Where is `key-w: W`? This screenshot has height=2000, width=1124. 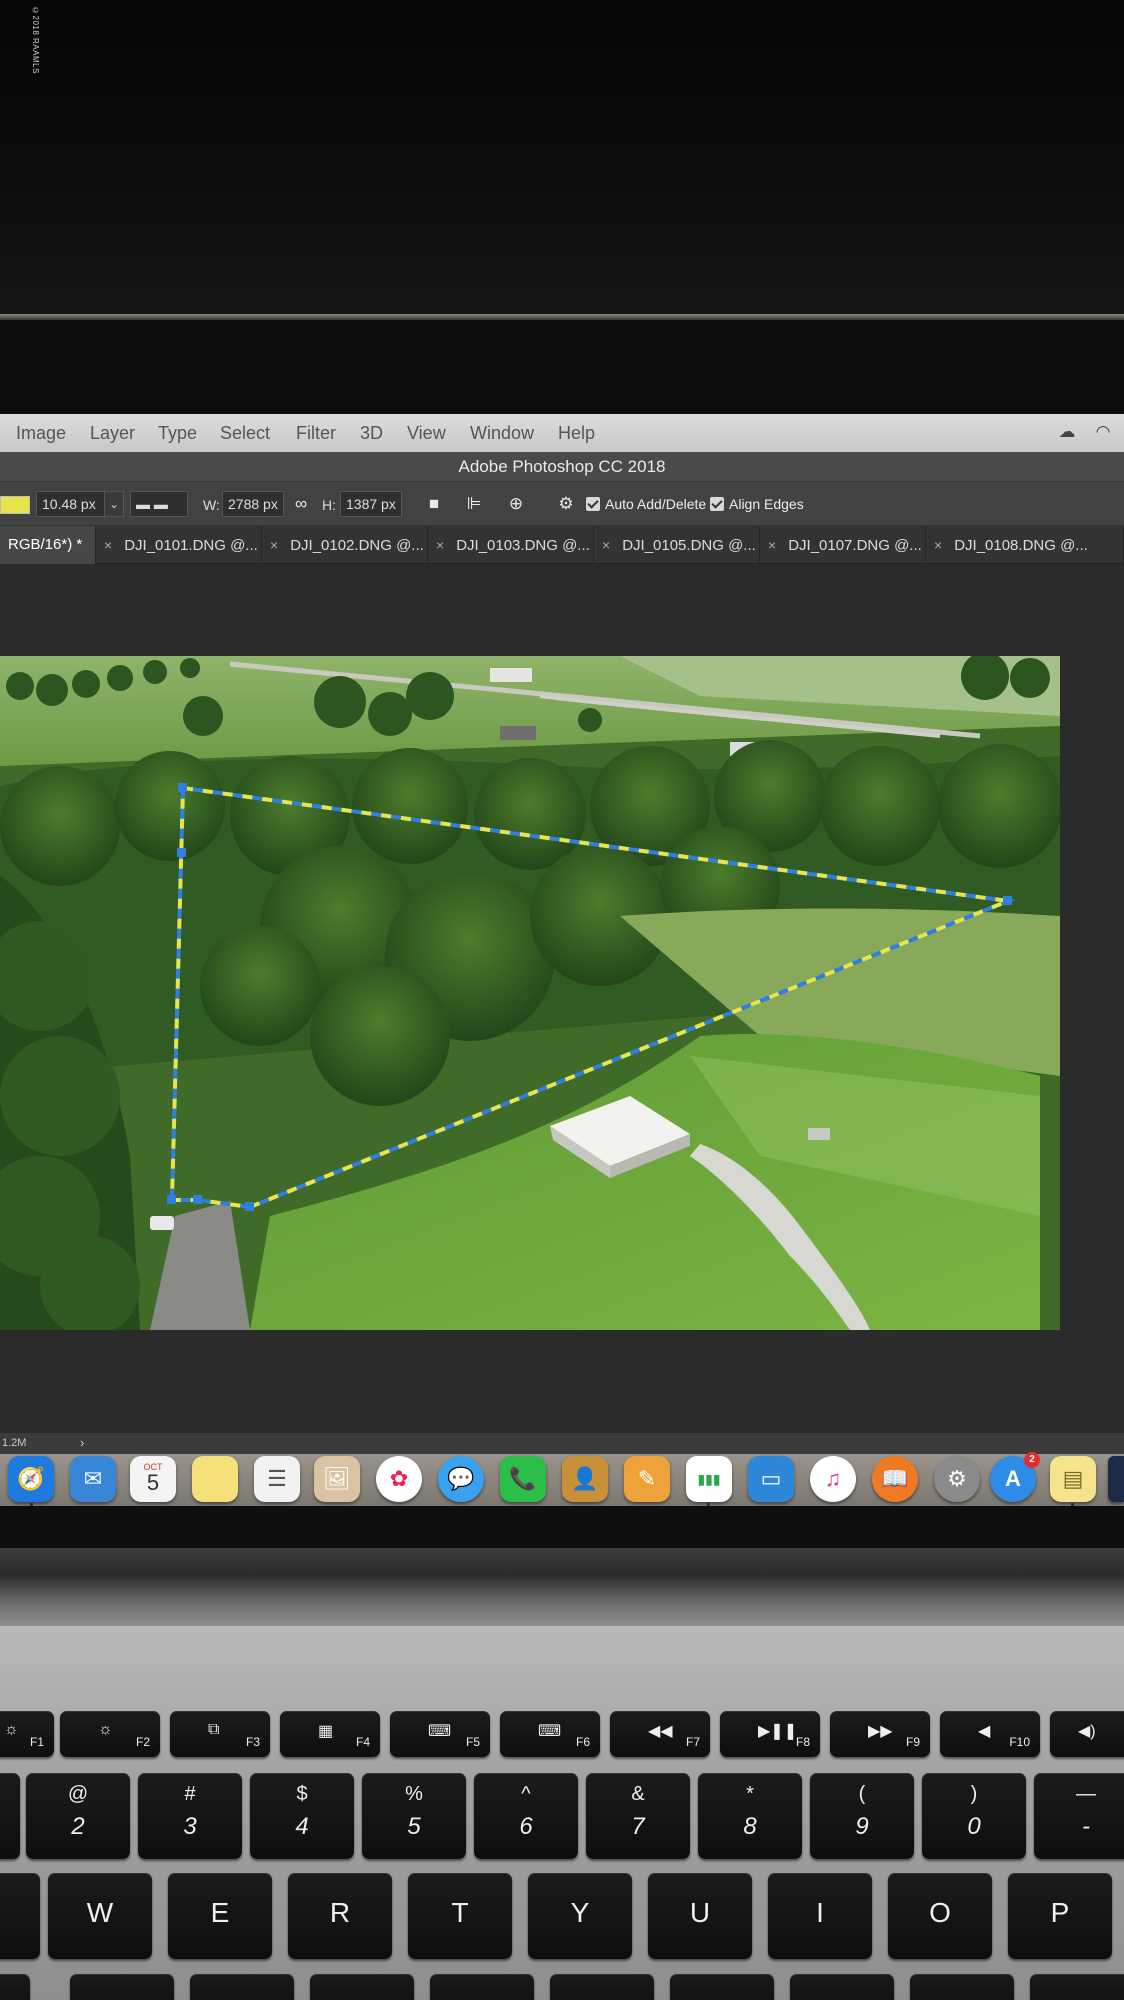 key-w: W is located at coordinates (100, 1916).